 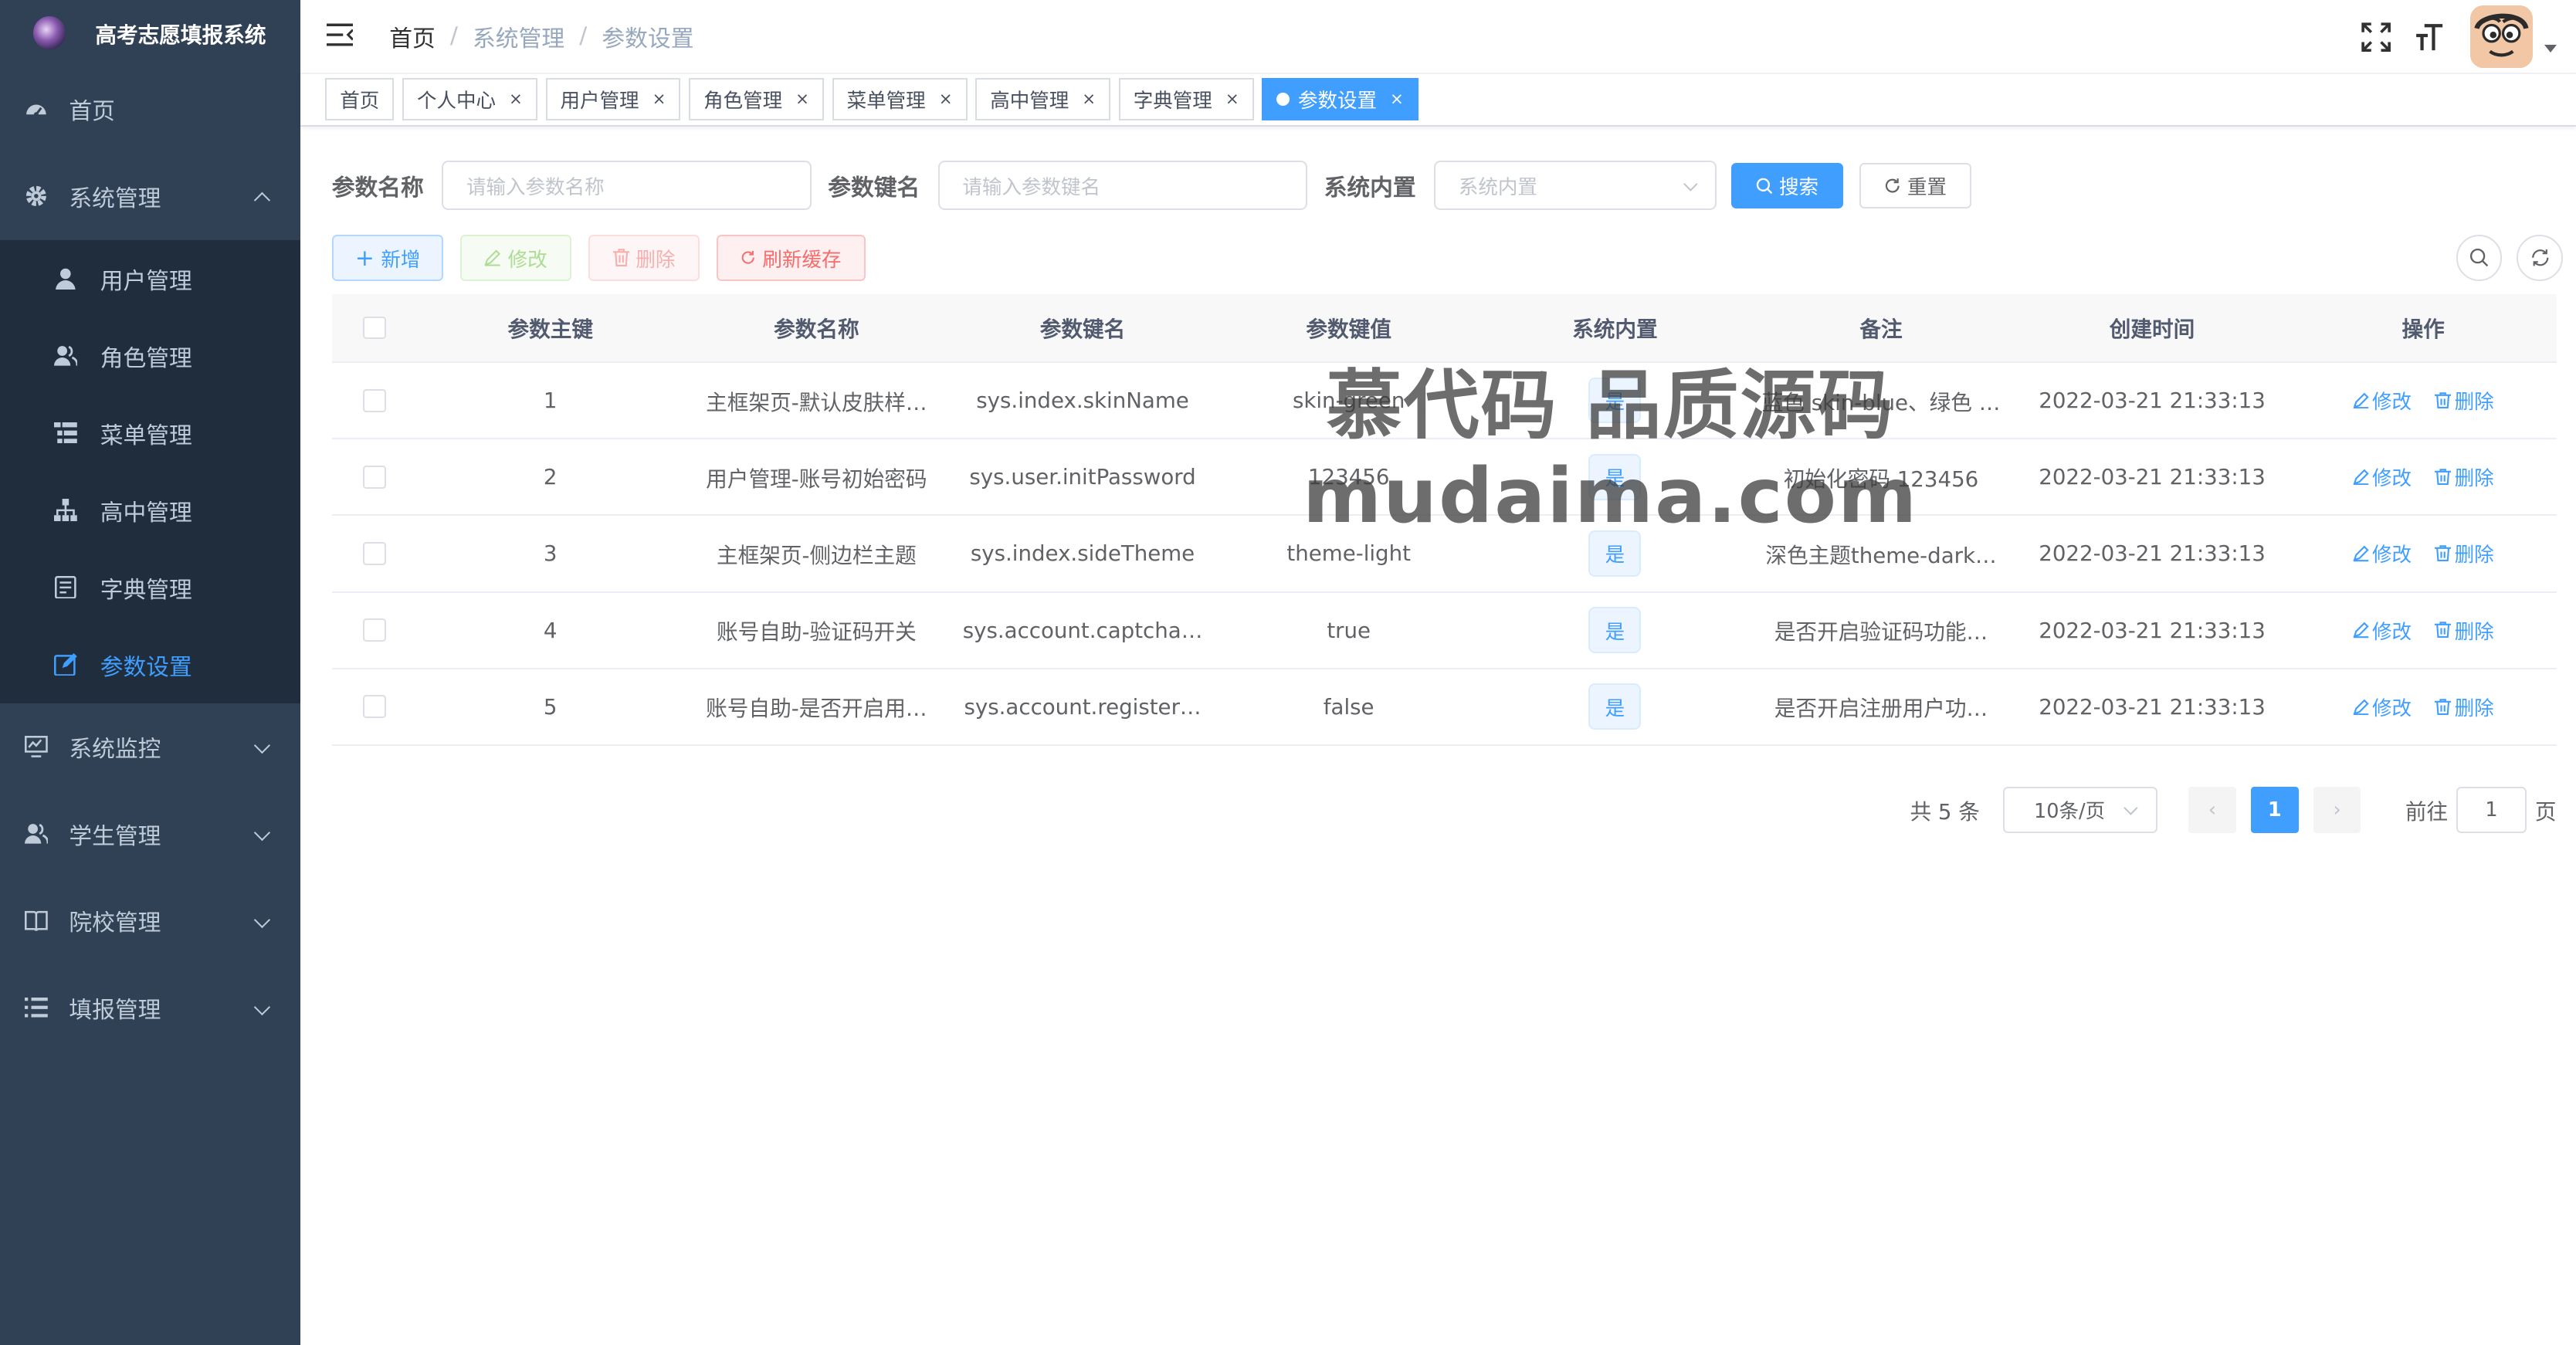 What do you see at coordinates (2360, 400) in the screenshot?
I see `edit-icon` at bounding box center [2360, 400].